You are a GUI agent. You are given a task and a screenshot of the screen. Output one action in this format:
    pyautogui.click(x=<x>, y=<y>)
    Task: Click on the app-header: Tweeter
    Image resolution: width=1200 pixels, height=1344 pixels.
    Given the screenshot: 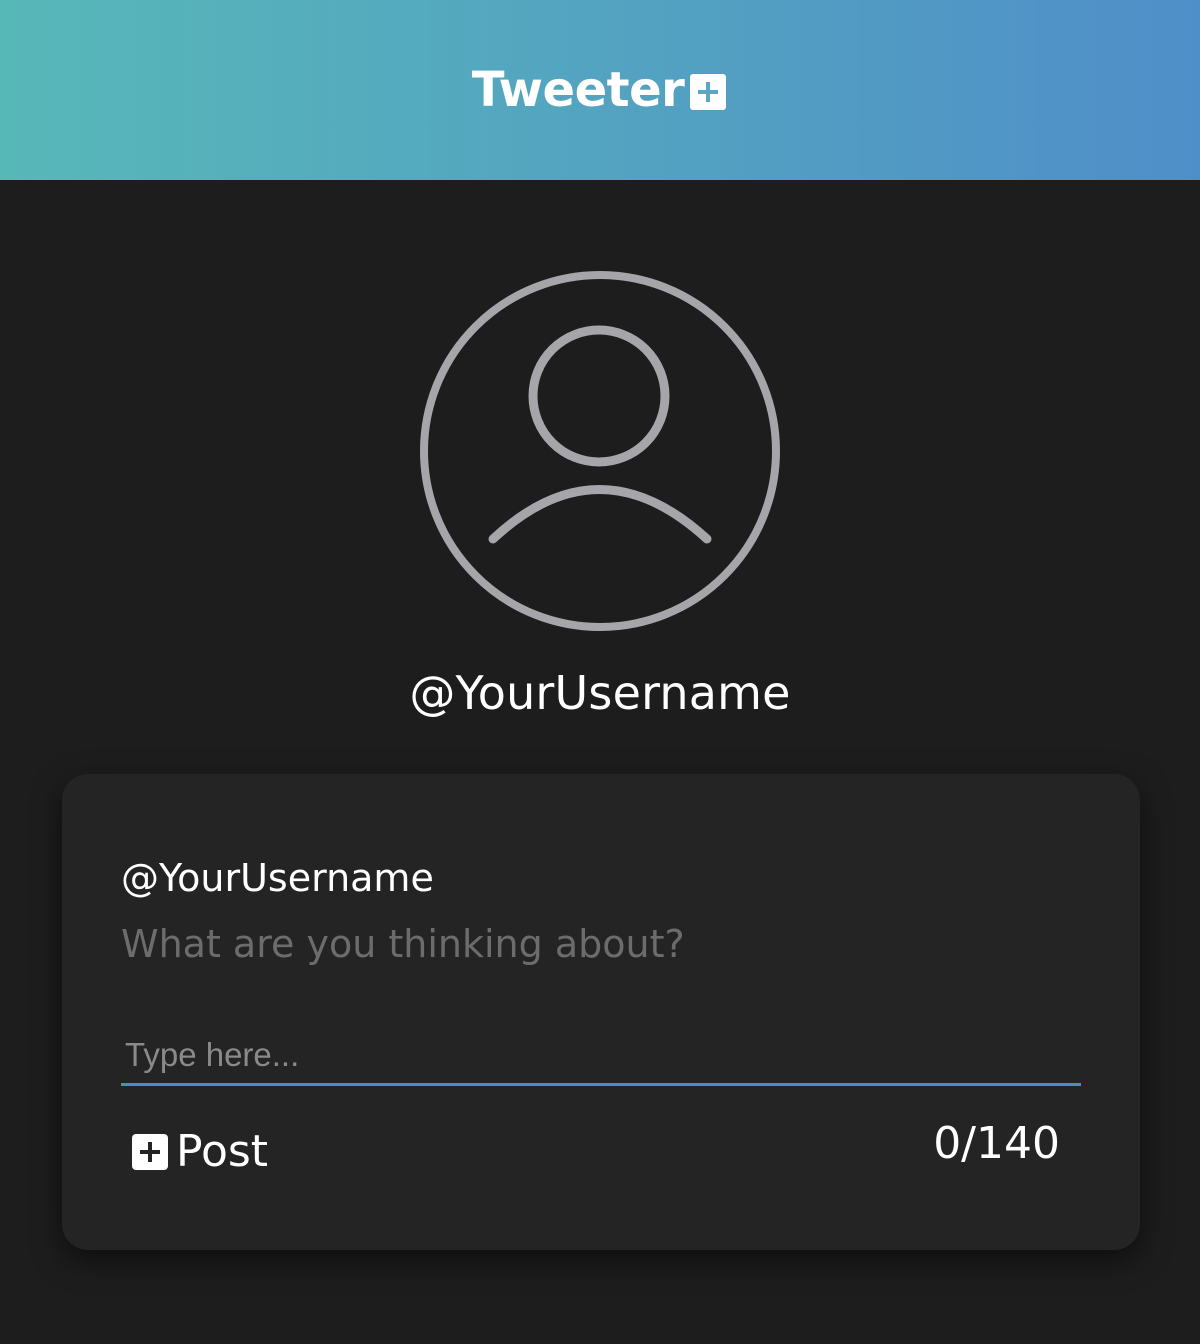 What is the action you would take?
    pyautogui.click(x=600, y=90)
    